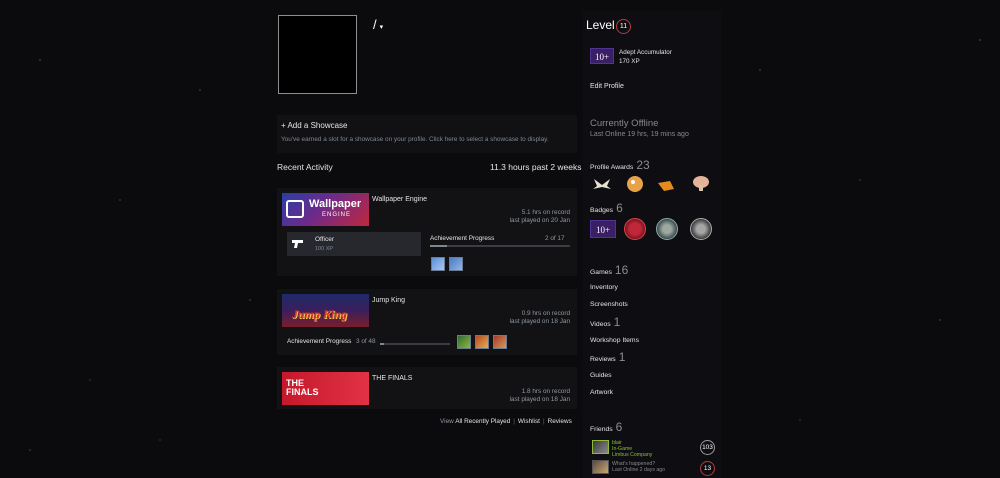  I want to click on sidebar-link-label: Reviews, so click(603, 359).